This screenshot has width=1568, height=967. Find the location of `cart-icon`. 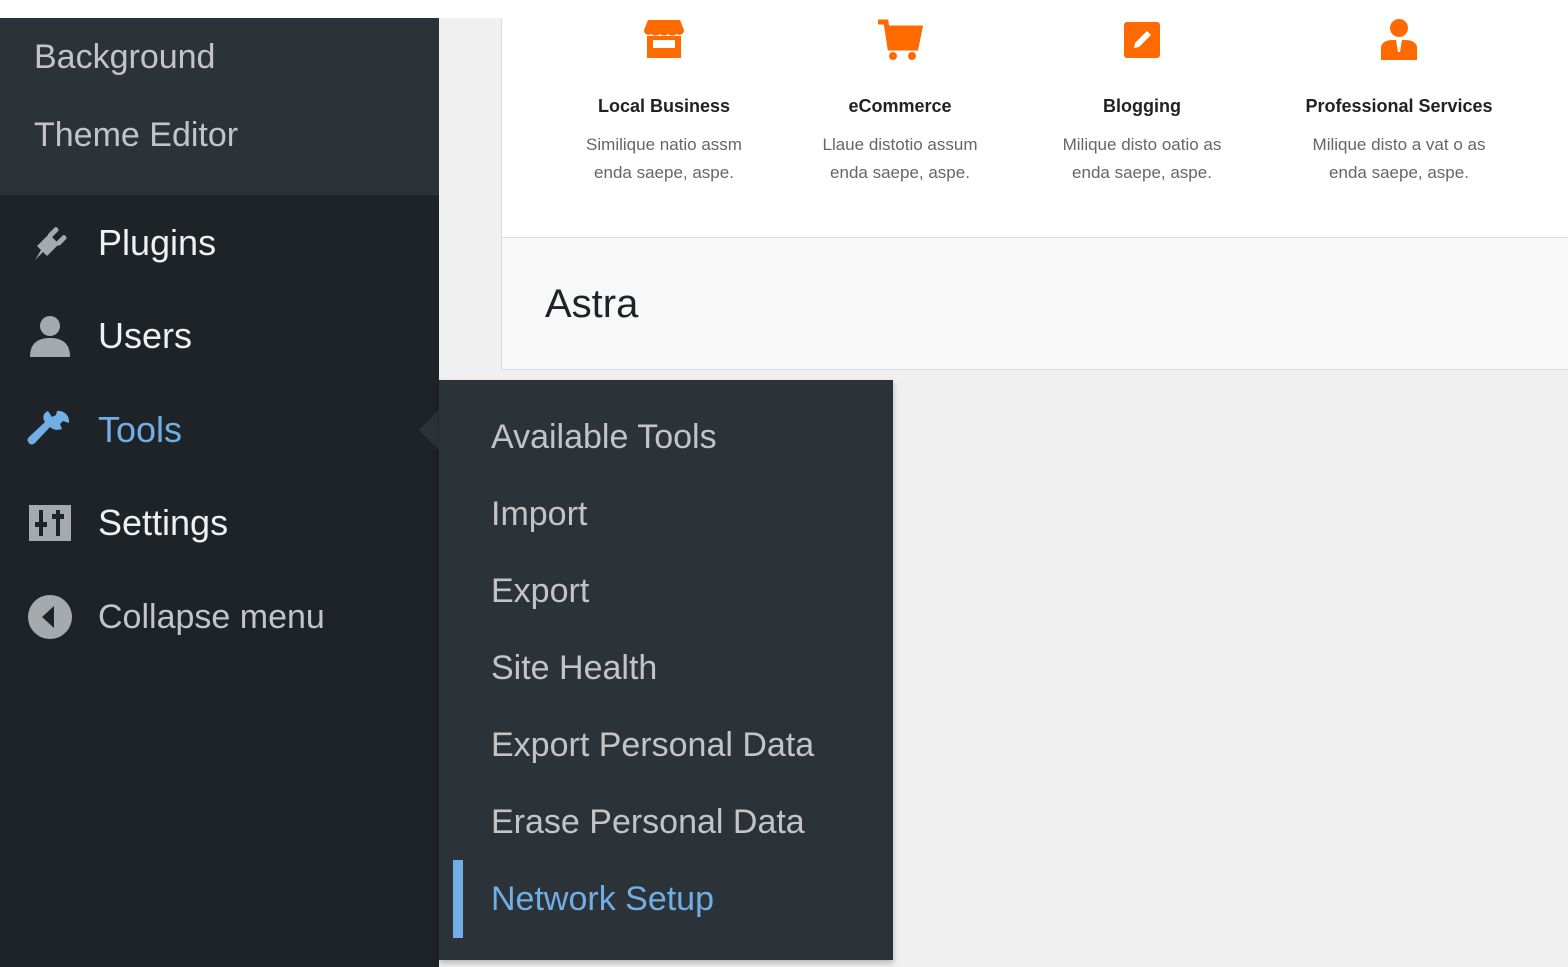

cart-icon is located at coordinates (901, 39).